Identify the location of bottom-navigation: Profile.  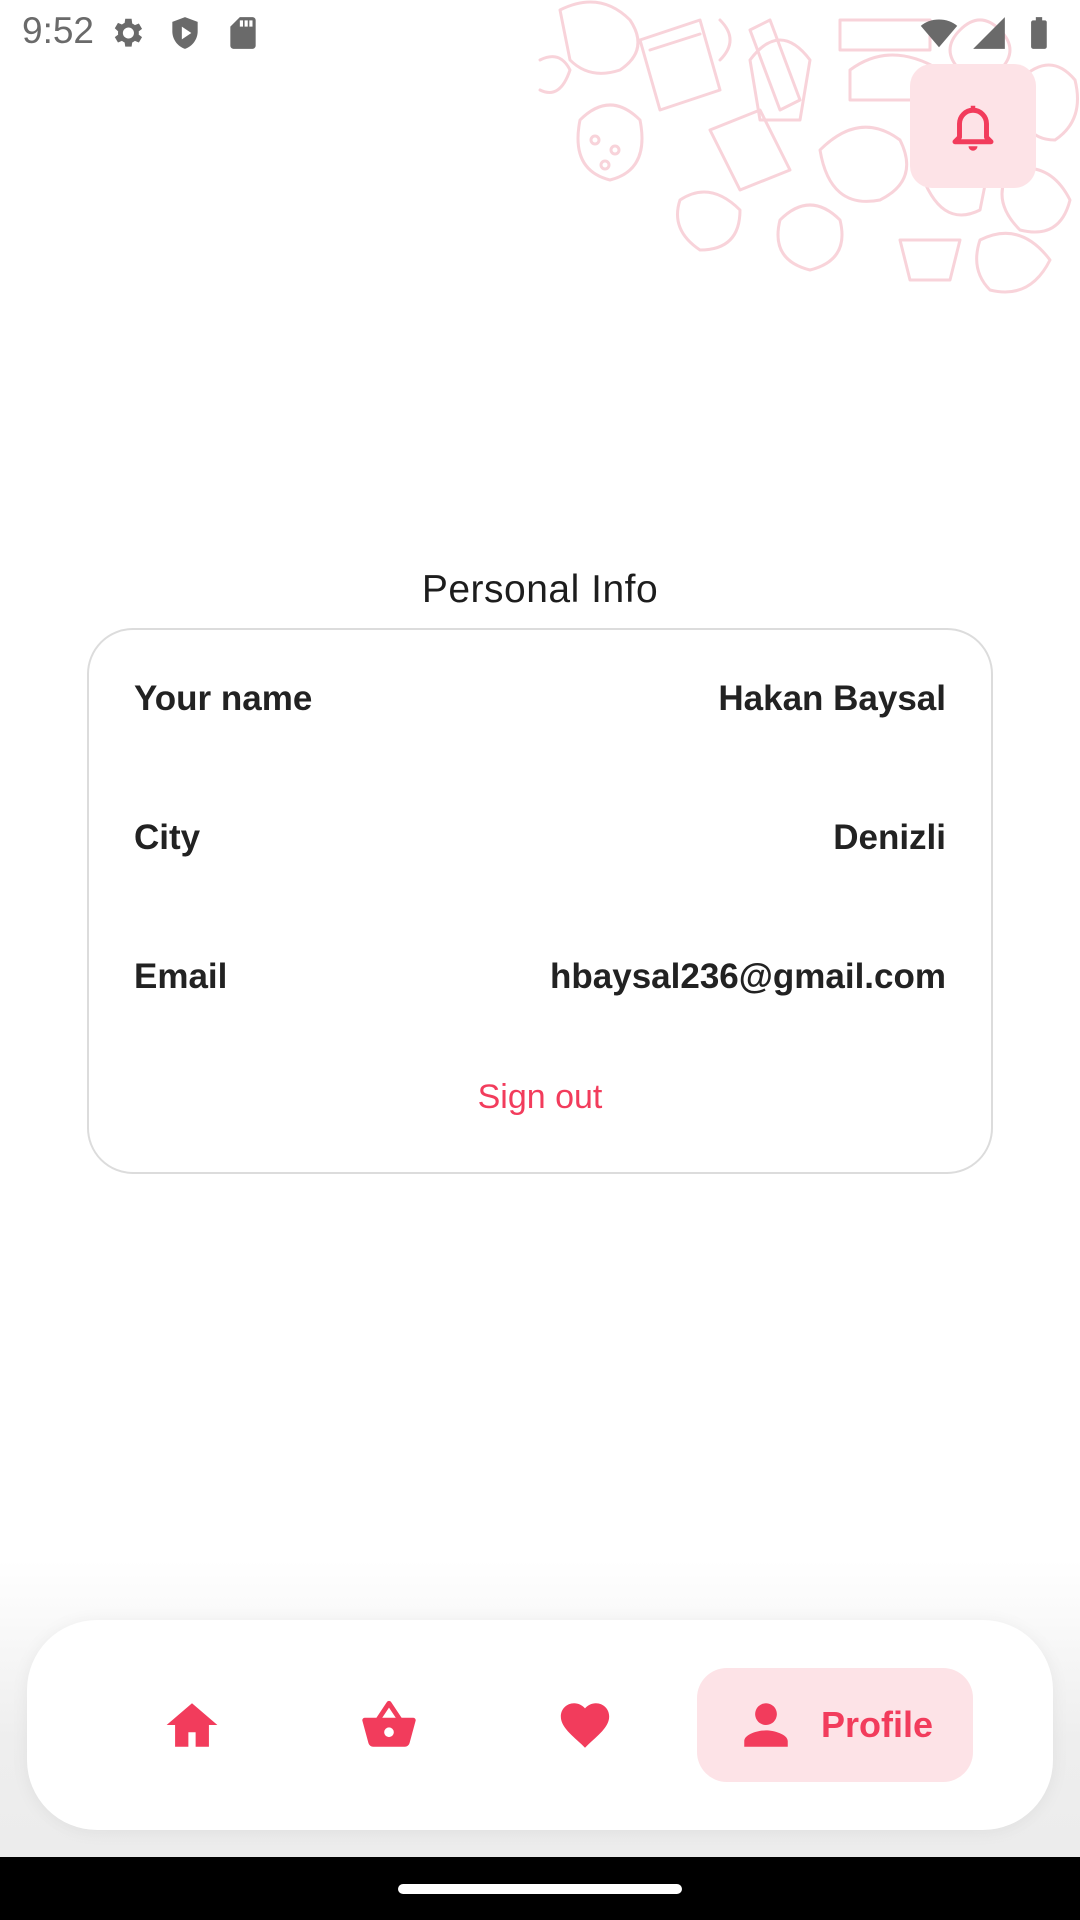
(540, 1725).